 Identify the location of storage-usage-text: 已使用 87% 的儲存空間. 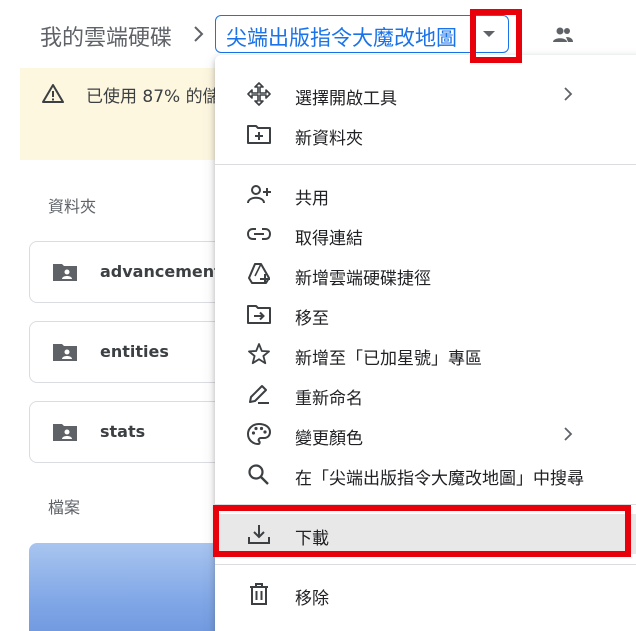
(151, 97).